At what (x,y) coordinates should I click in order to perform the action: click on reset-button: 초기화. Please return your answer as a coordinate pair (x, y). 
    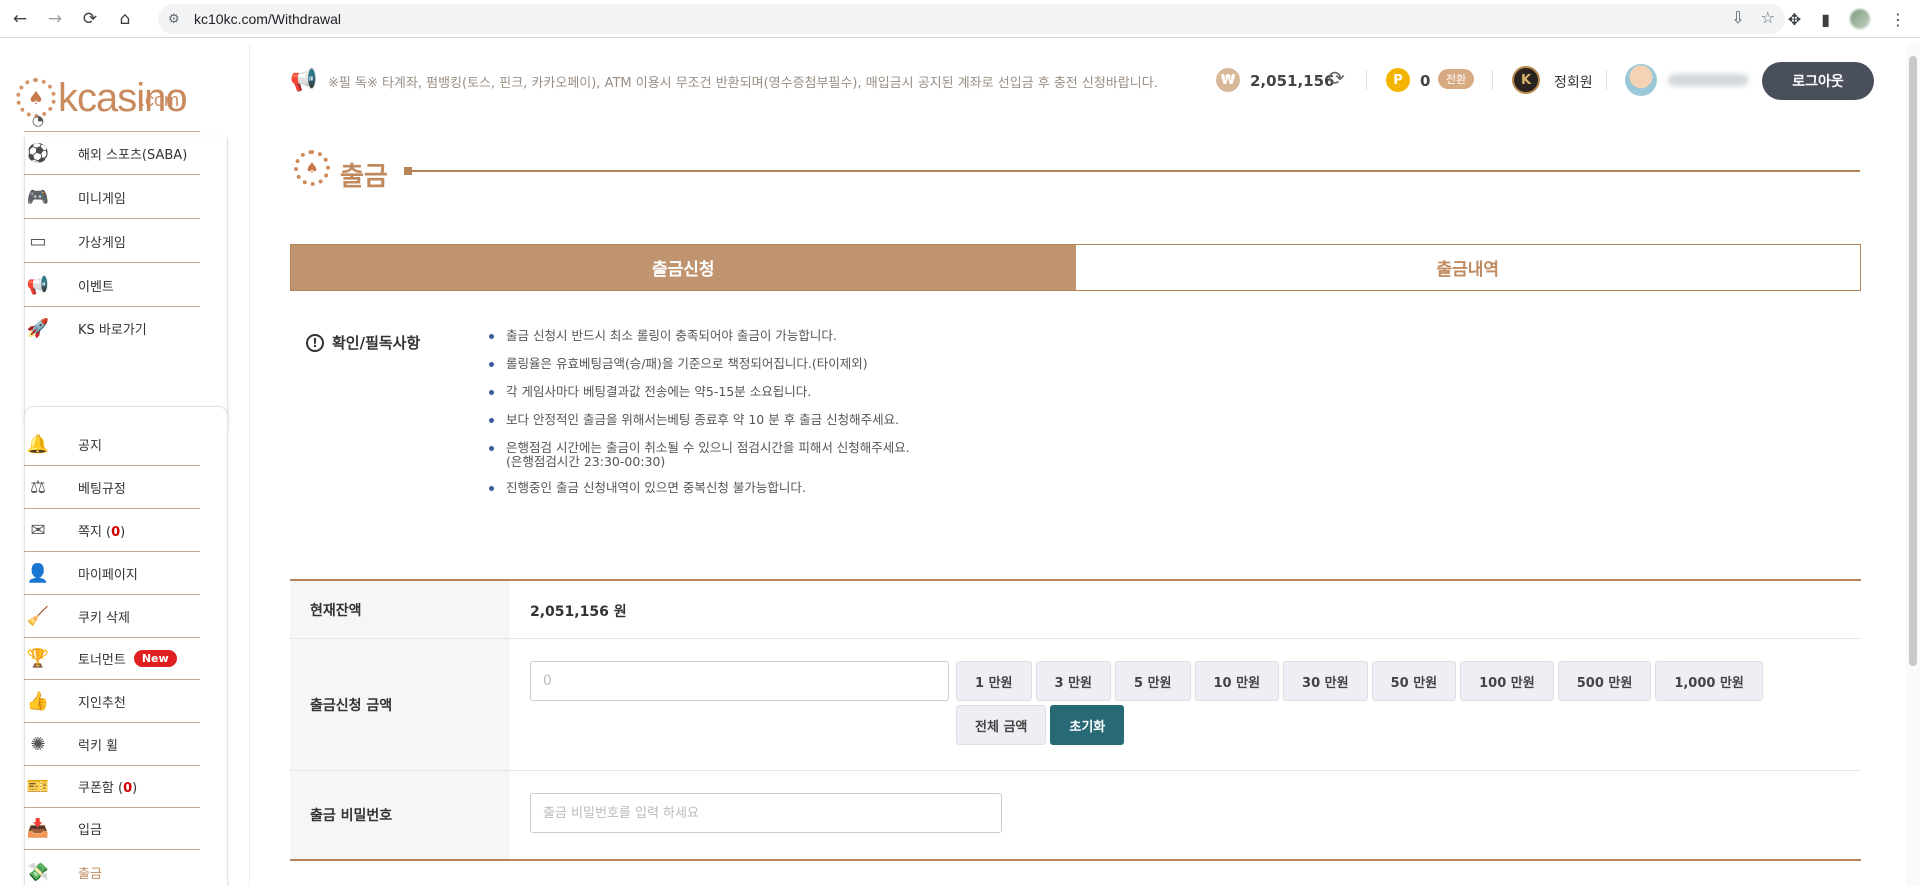
    Looking at the image, I should click on (1087, 725).